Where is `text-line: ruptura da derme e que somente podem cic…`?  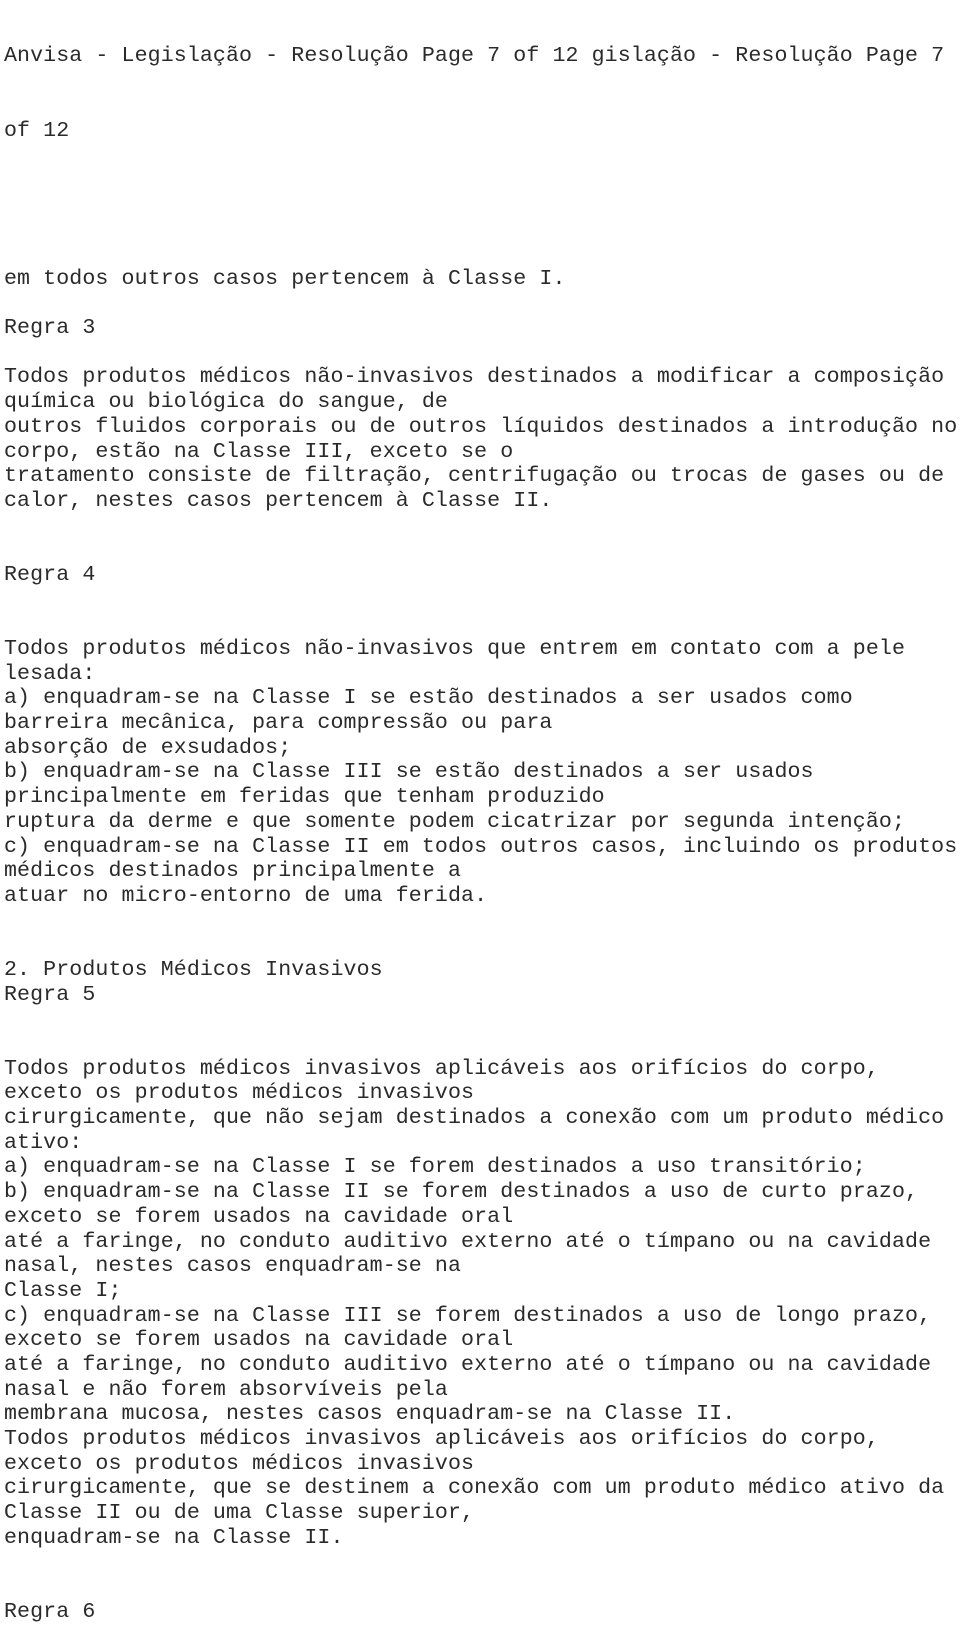 text-line: ruptura da derme e que somente podem cic… is located at coordinates (455, 821).